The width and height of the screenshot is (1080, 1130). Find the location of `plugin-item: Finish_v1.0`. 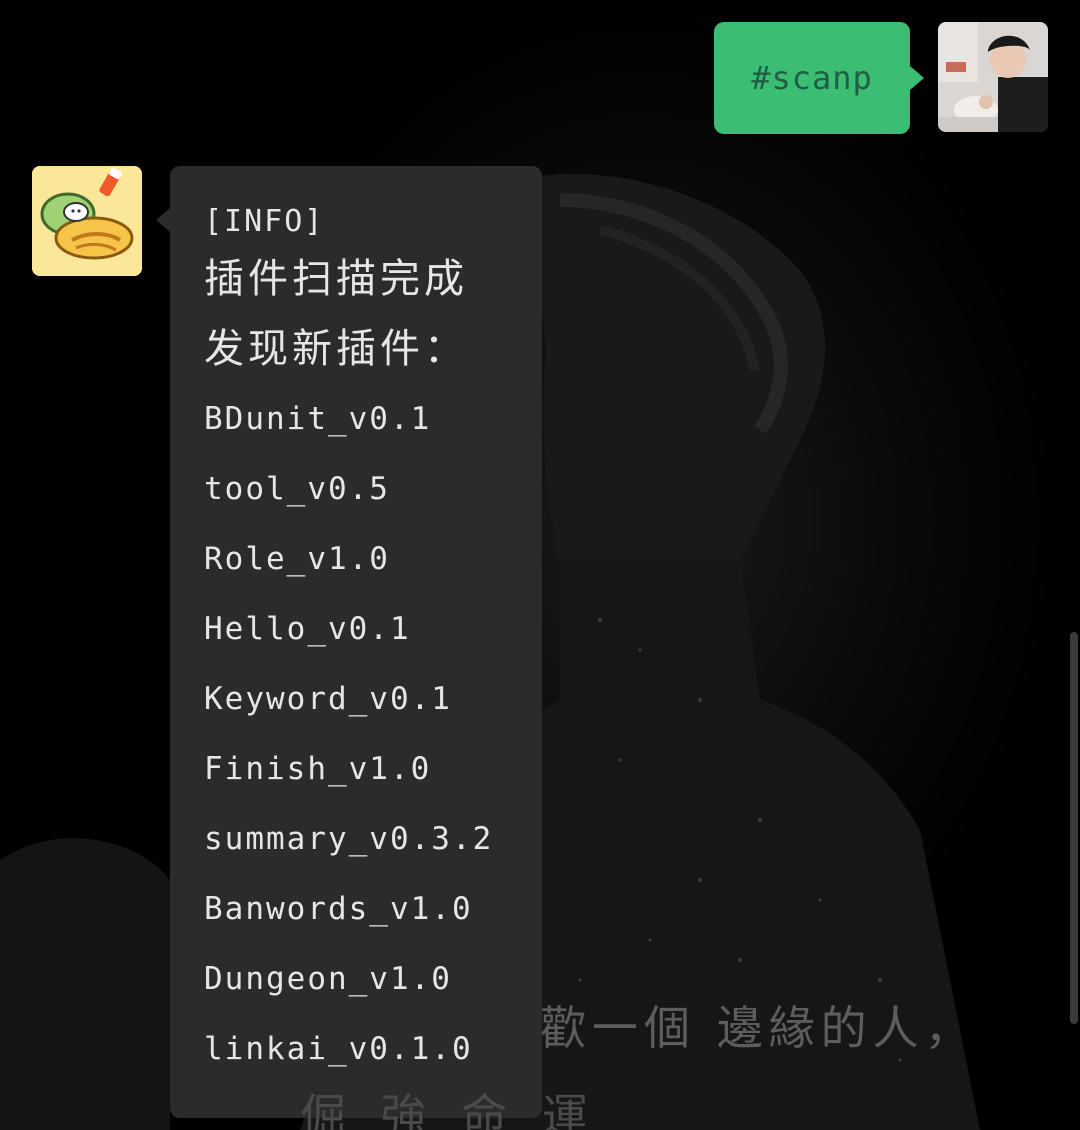

plugin-item: Finish_v1.0 is located at coordinates (318, 769).